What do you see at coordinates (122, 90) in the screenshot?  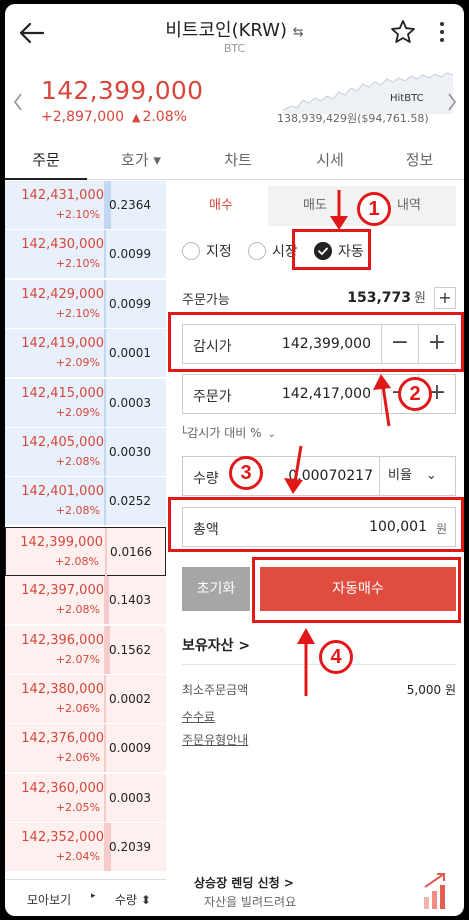 I see `current-price: 142,399,000` at bounding box center [122, 90].